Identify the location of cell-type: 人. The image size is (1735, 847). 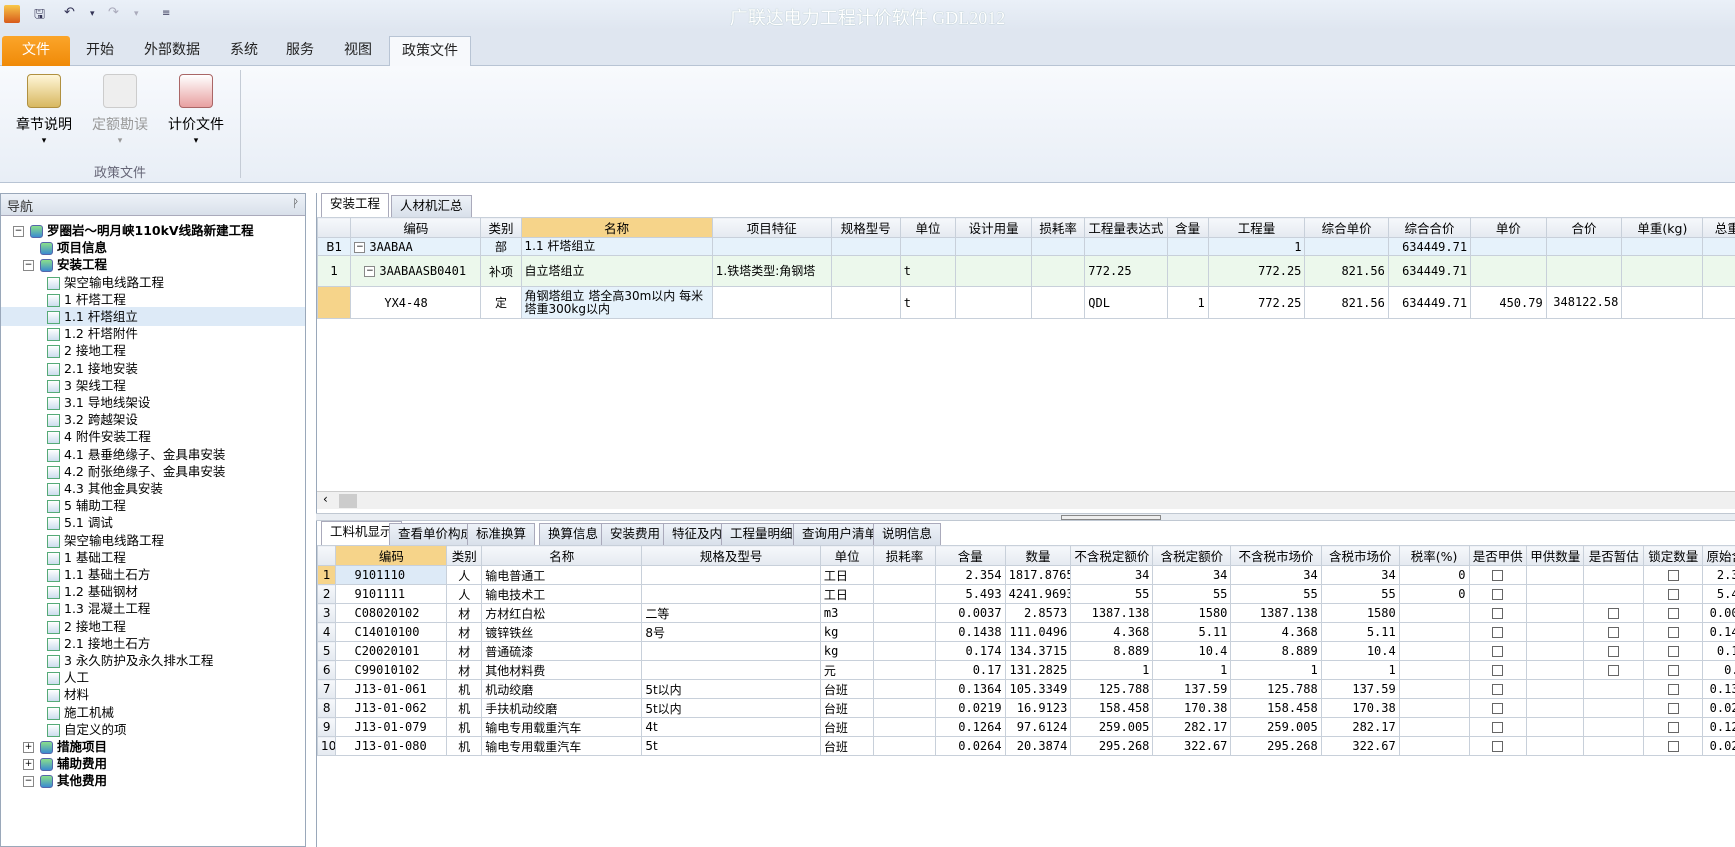
(464, 594).